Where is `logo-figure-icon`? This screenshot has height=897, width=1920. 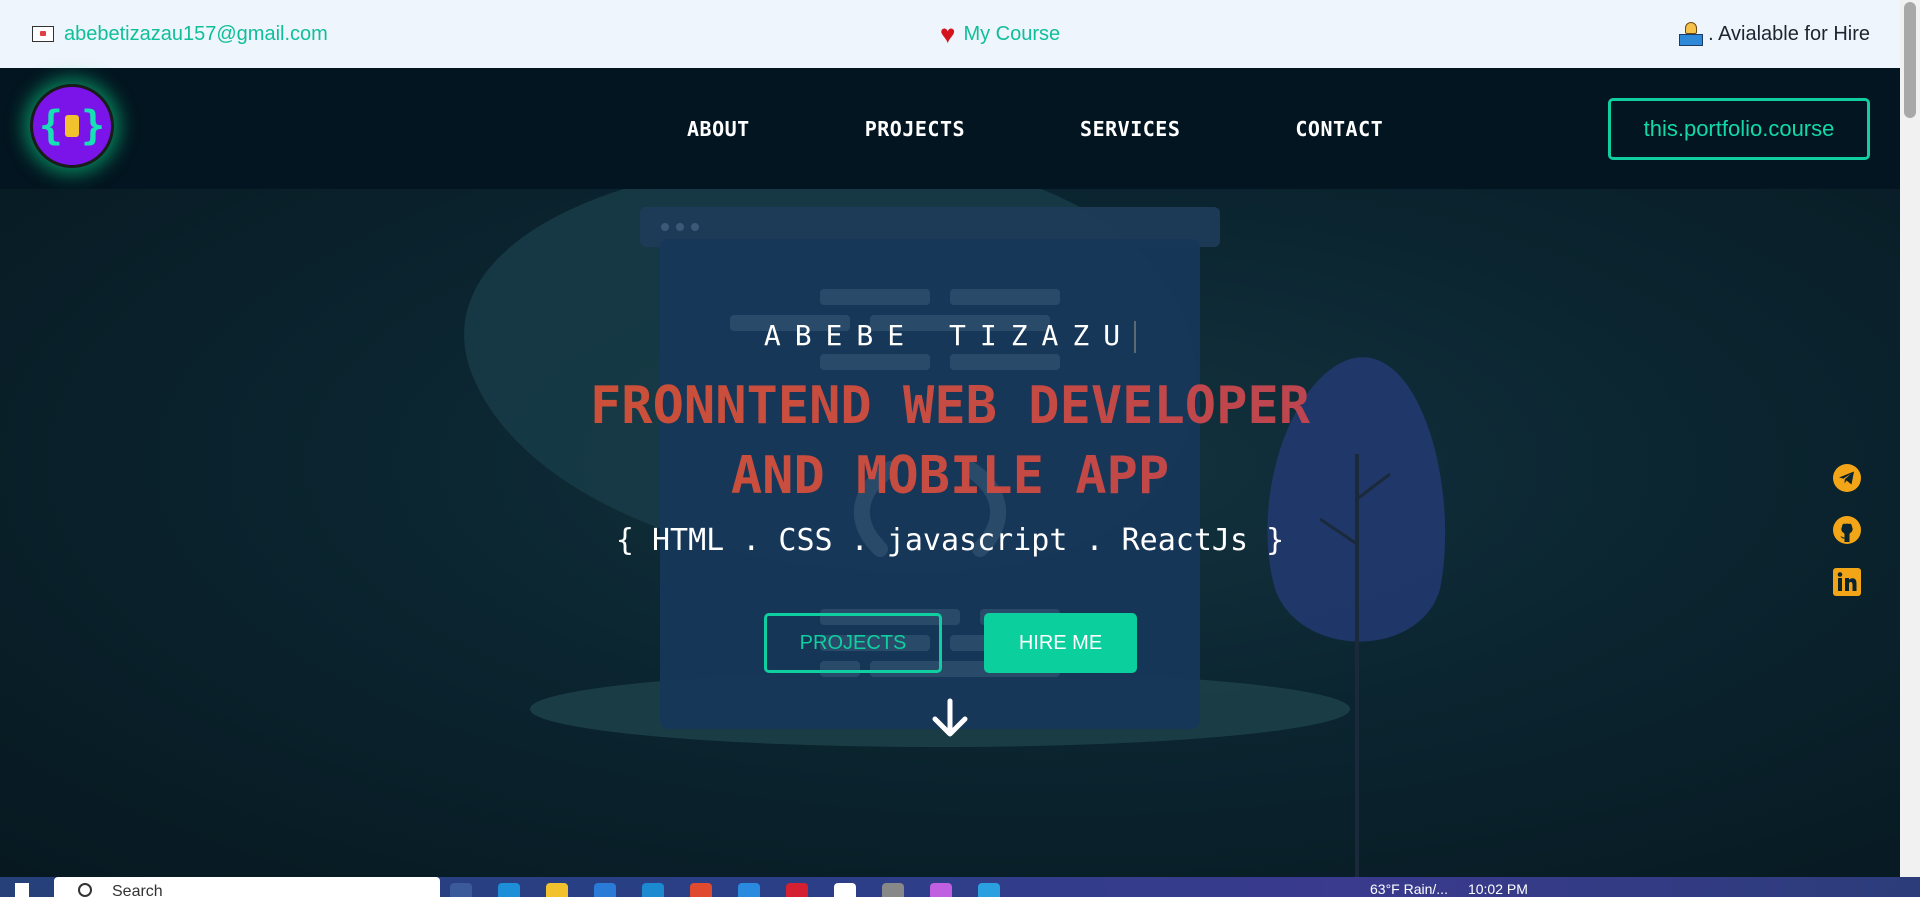 logo-figure-icon is located at coordinates (72, 126).